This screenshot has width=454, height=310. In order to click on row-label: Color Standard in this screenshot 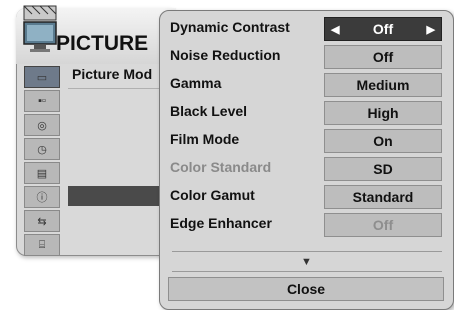, I will do `click(221, 167)`.